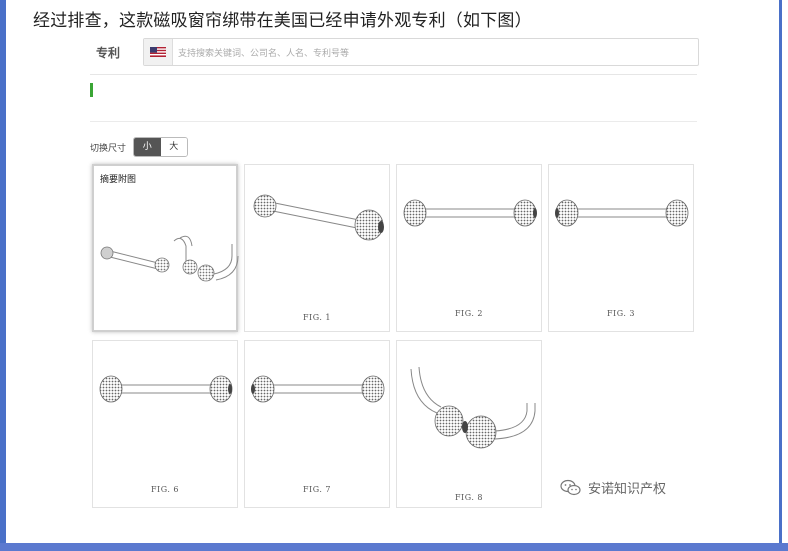  I want to click on bottom-frame-border, so click(394, 547).